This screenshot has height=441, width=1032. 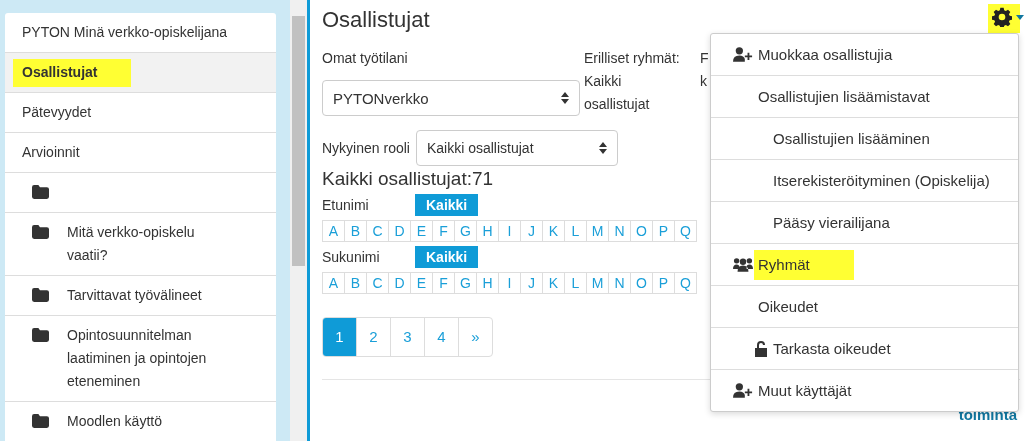 I want to click on sidebar-item: Opintosuunnitelman laatiminen ja opintojen eteneminen, so click(x=140, y=359).